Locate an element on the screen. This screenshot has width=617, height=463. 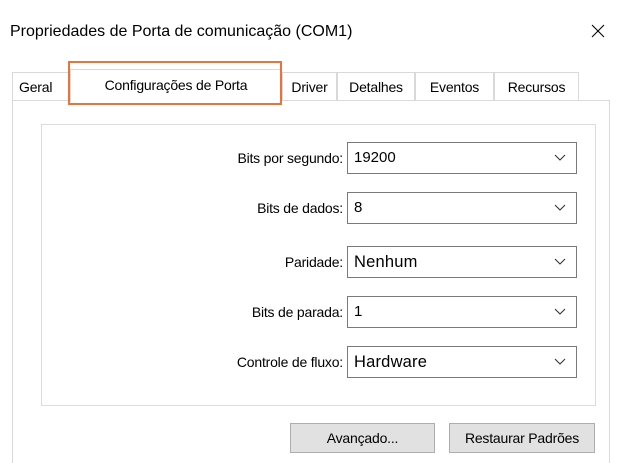
field-flow-control: Controle de fluxo: Hardware is located at coordinates (318, 362).